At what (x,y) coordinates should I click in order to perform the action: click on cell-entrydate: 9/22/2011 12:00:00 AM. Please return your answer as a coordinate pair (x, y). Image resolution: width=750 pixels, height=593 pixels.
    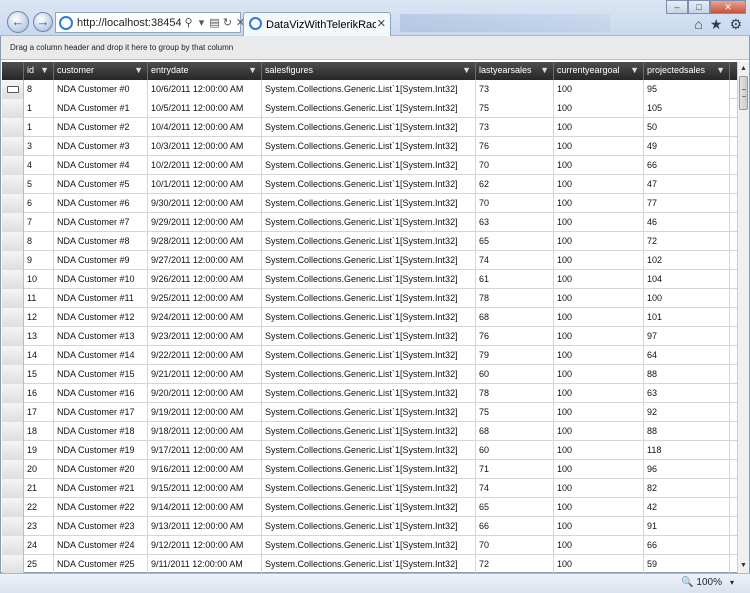
    Looking at the image, I should click on (205, 355).